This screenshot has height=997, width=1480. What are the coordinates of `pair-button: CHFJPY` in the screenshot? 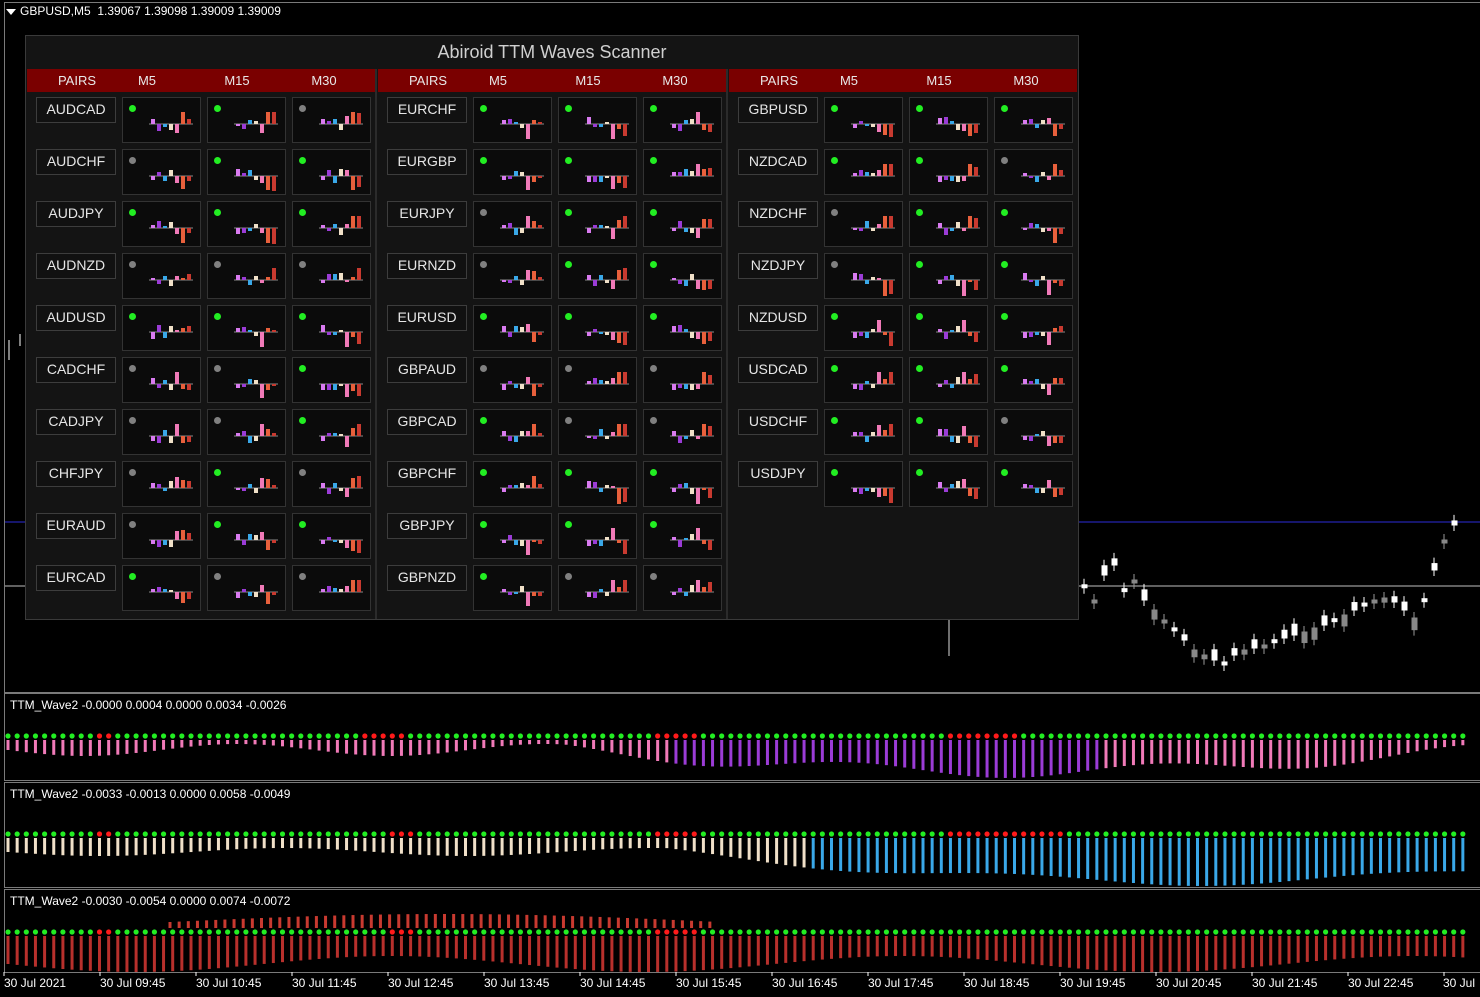 It's located at (76, 474).